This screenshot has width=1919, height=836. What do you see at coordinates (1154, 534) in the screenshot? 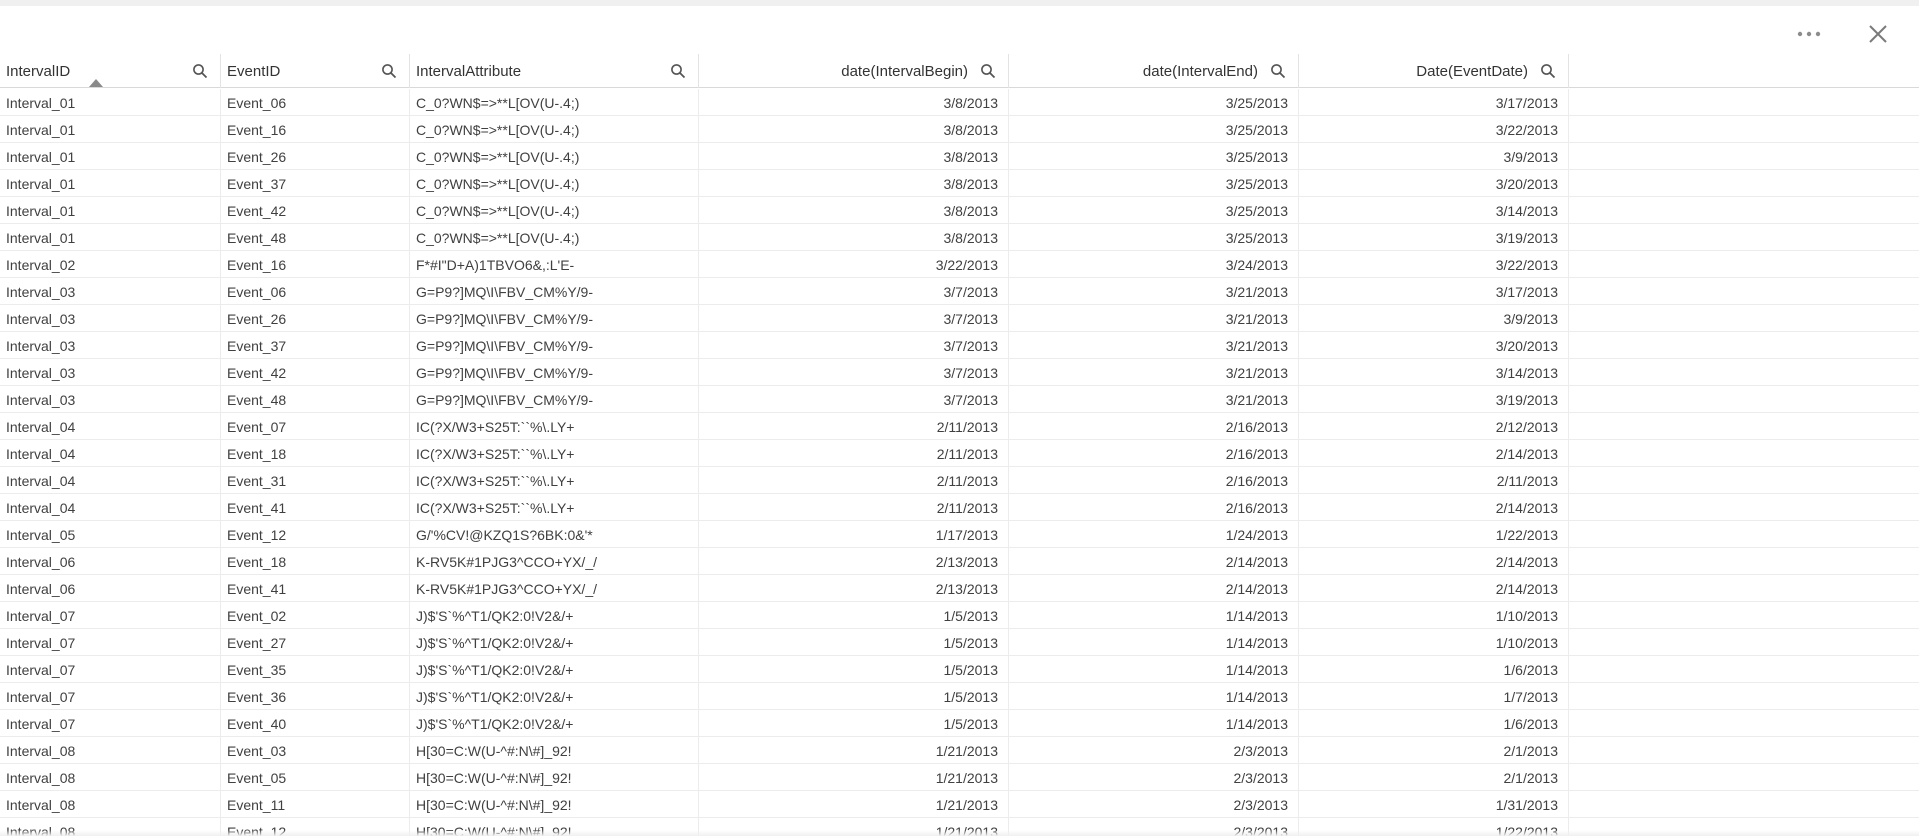
I see `cell-interval-end: 1/24/2013` at bounding box center [1154, 534].